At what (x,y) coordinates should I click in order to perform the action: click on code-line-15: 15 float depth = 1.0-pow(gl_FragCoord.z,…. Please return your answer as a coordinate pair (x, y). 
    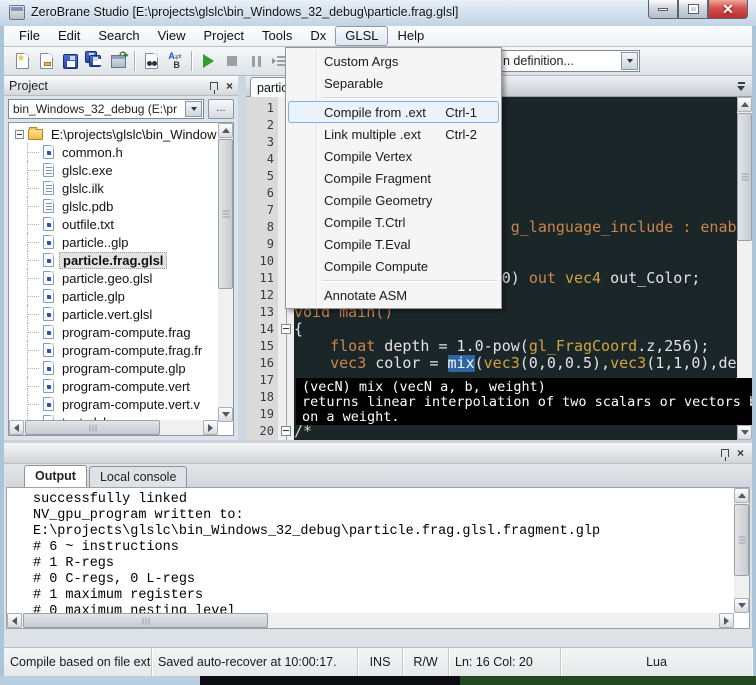
    Looking at the image, I should click on (499, 346).